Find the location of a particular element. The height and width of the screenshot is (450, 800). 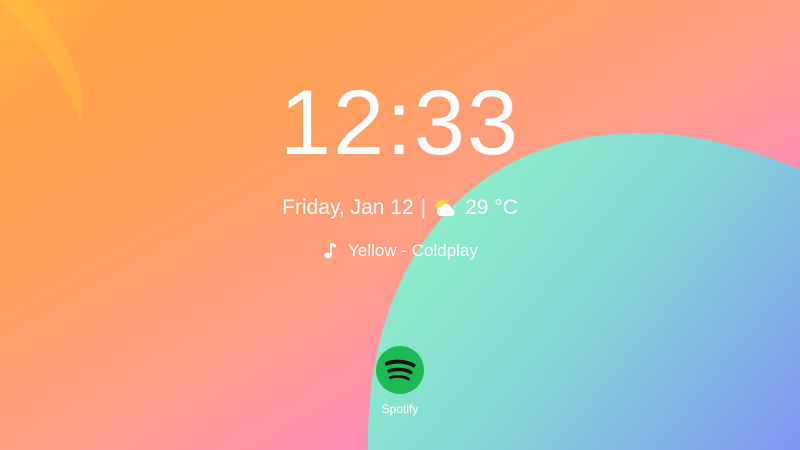

date-text: Friday, Jan 12 is located at coordinates (348, 207).